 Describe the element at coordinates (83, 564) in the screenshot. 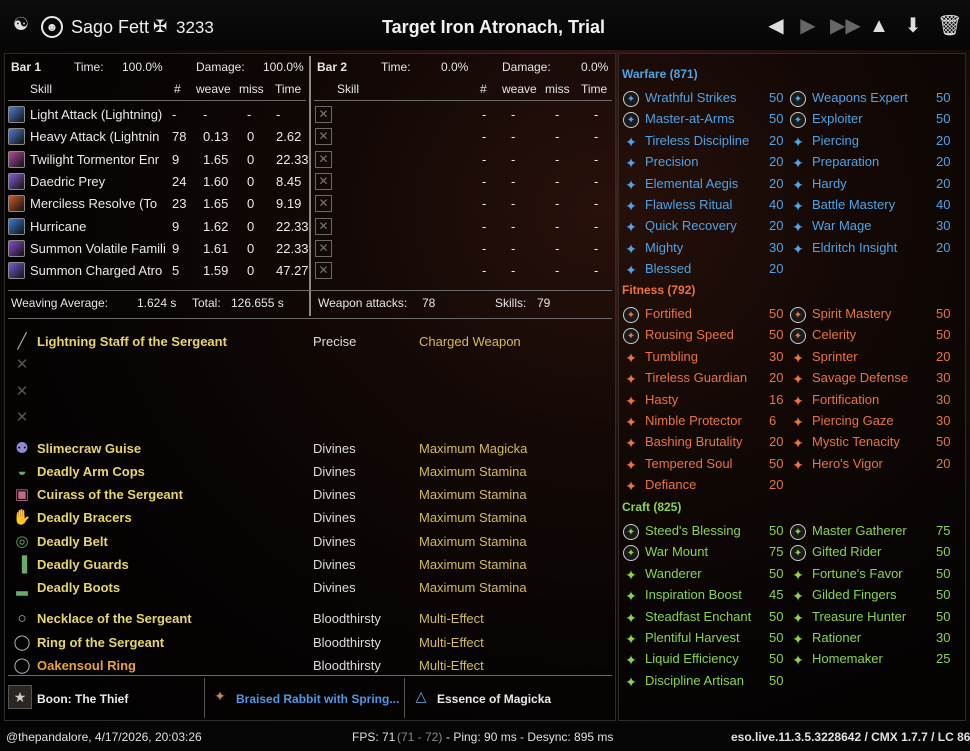

I see `gear-item-name: Deadly Guards` at that location.